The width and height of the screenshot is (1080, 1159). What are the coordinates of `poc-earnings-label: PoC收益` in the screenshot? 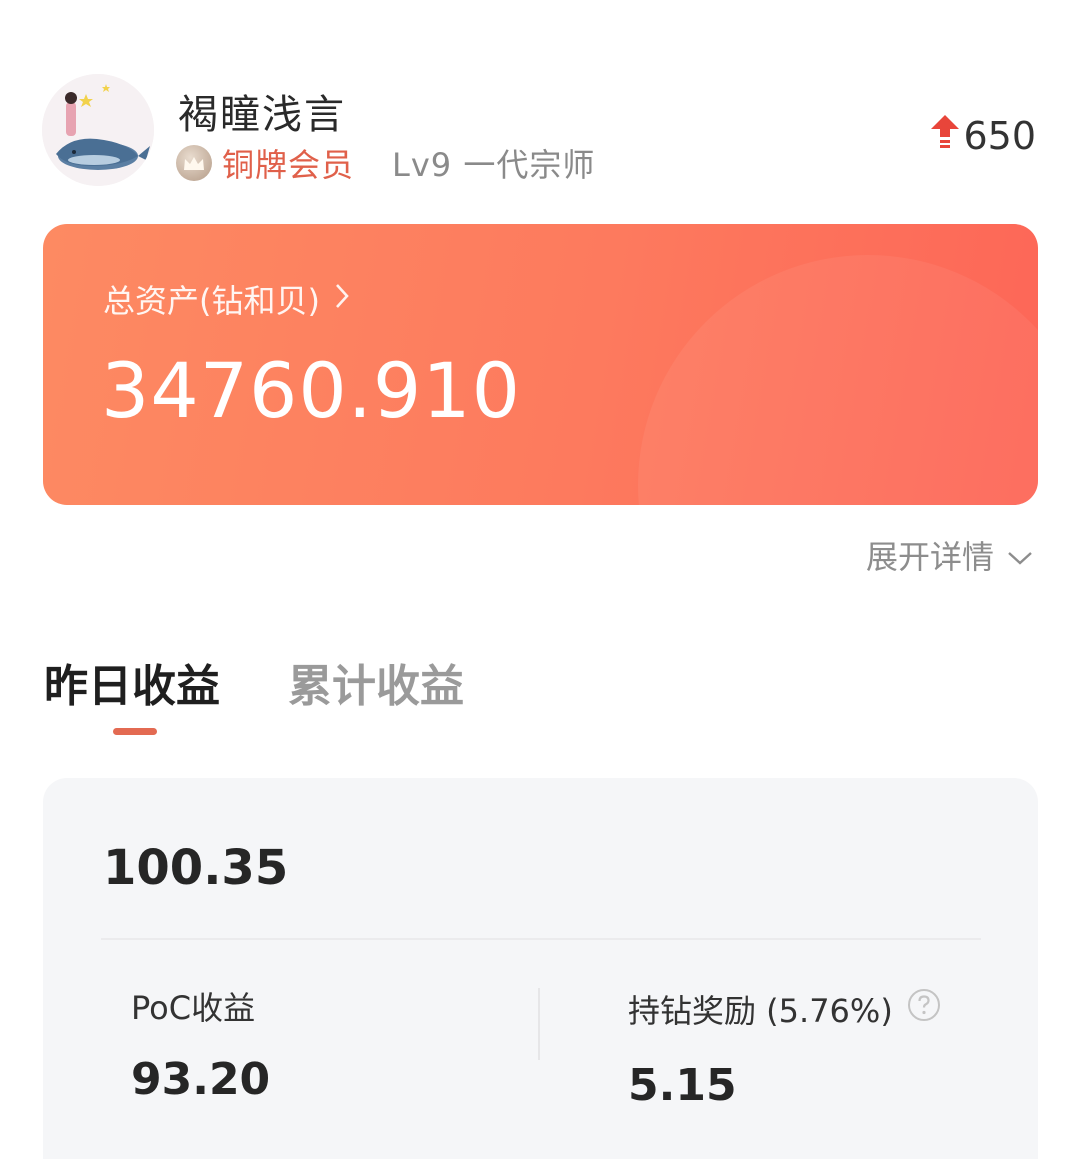 It's located at (193, 1008).